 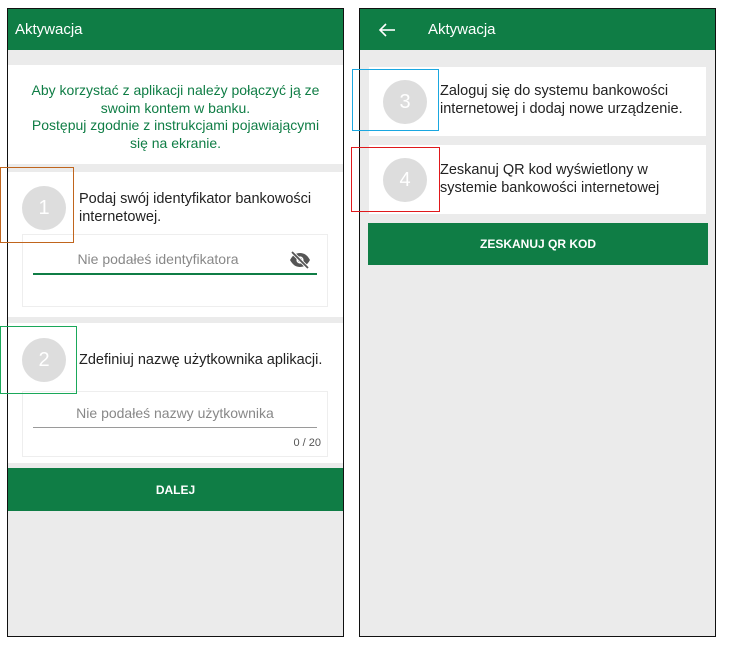 I want to click on username-field-container: 0 / 20, so click(x=175, y=424).